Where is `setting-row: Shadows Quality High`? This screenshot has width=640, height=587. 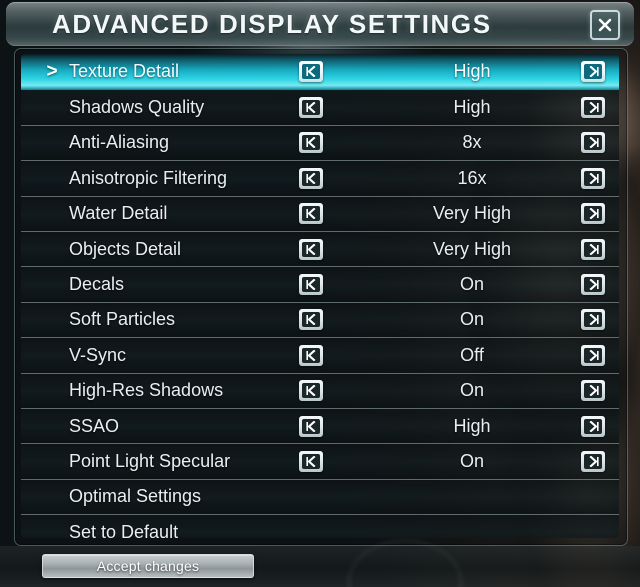 setting-row: Shadows Quality High is located at coordinates (320, 107).